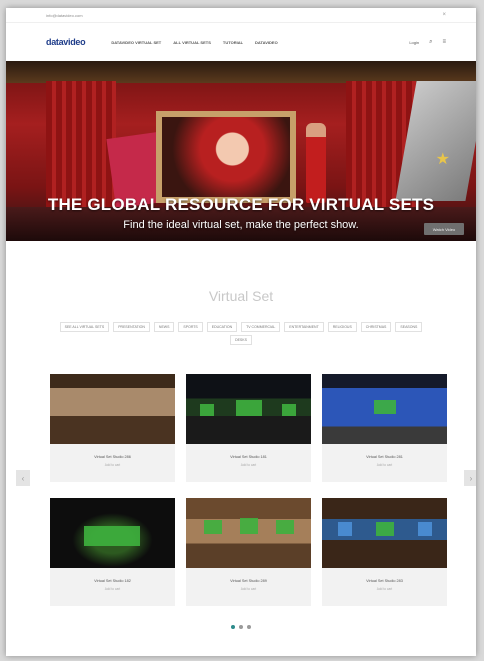 This screenshot has height=661, width=484. I want to click on login-link: Login, so click(414, 42).